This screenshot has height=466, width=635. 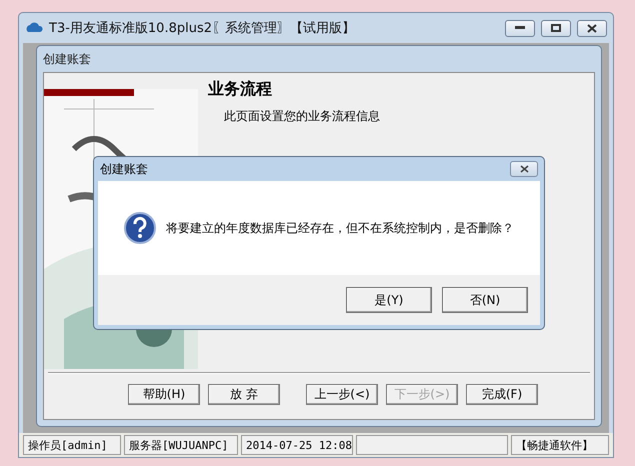 What do you see at coordinates (202, 28) in the screenshot?
I see `window-title: T3-用友通标准版10.8plus2〖系统管理〗【试用版】` at bounding box center [202, 28].